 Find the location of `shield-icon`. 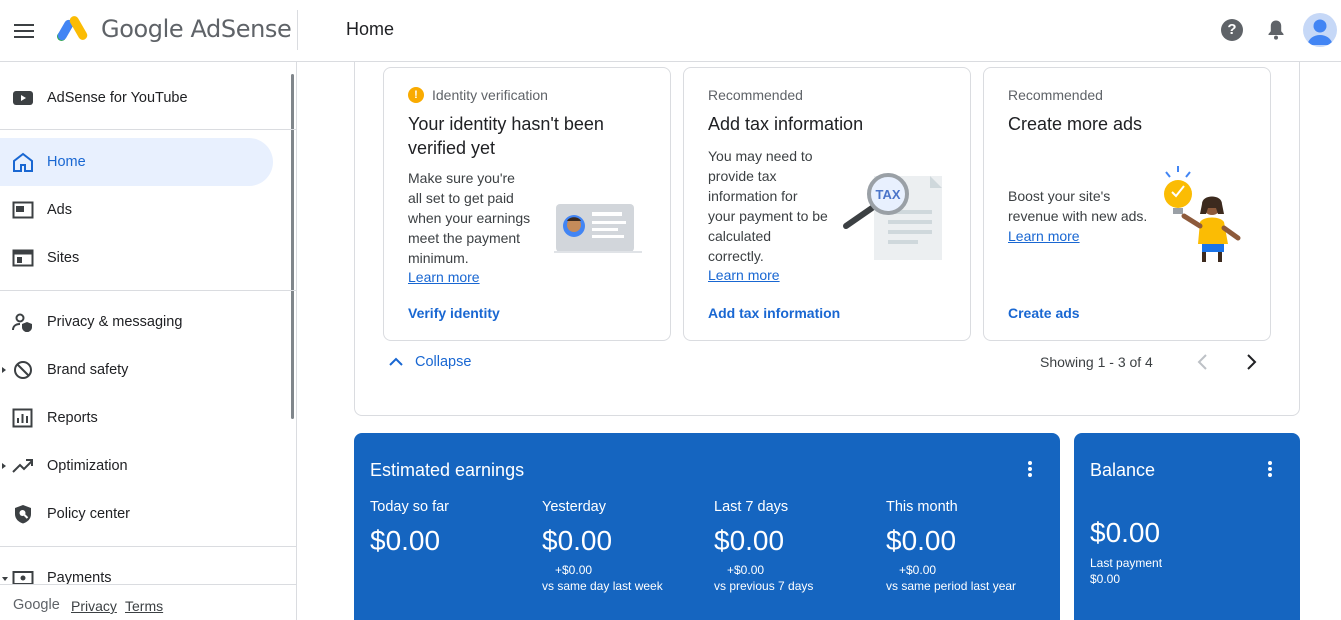

shield-icon is located at coordinates (23, 514).